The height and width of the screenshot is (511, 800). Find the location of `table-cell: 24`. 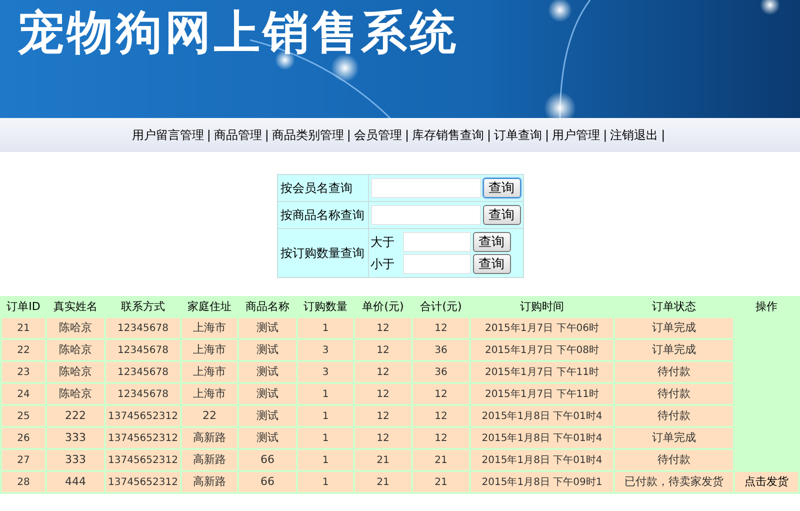

table-cell: 24 is located at coordinates (23, 394).